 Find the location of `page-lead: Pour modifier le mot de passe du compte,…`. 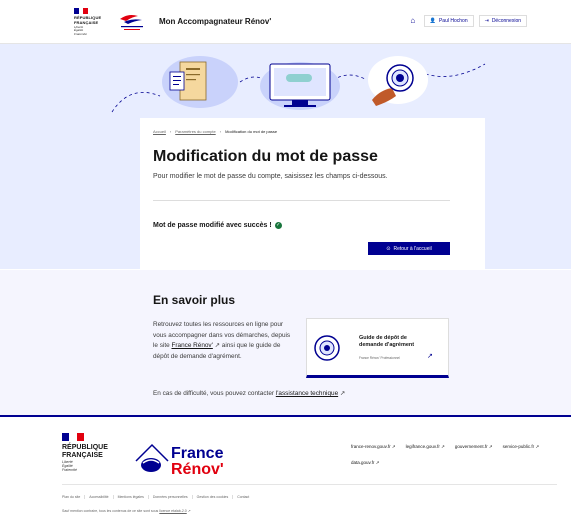

page-lead: Pour modifier le mot de passe du compte,… is located at coordinates (270, 176).